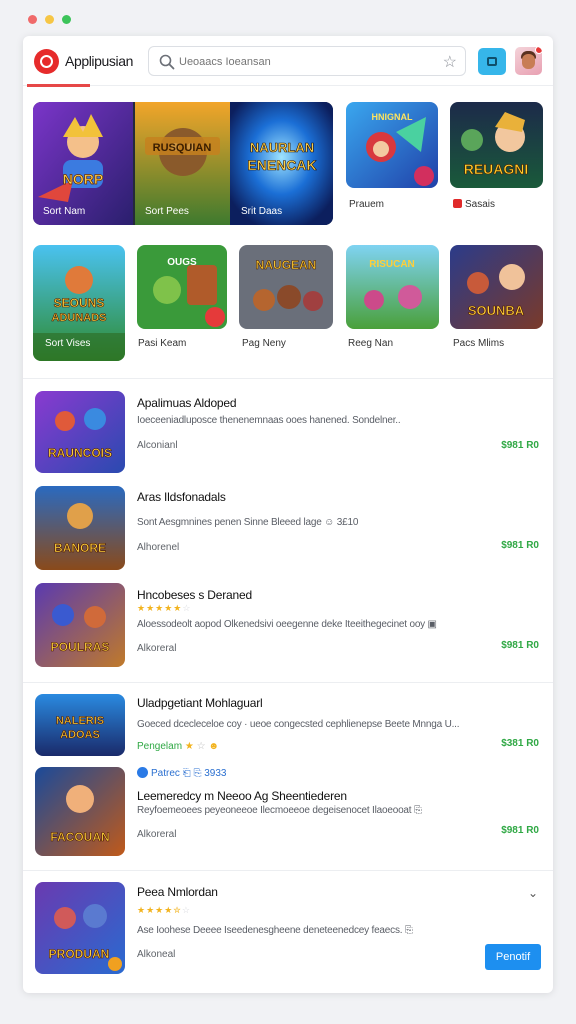  What do you see at coordinates (80, 548) in the screenshot?
I see `svg-text: BANORE` at bounding box center [80, 548].